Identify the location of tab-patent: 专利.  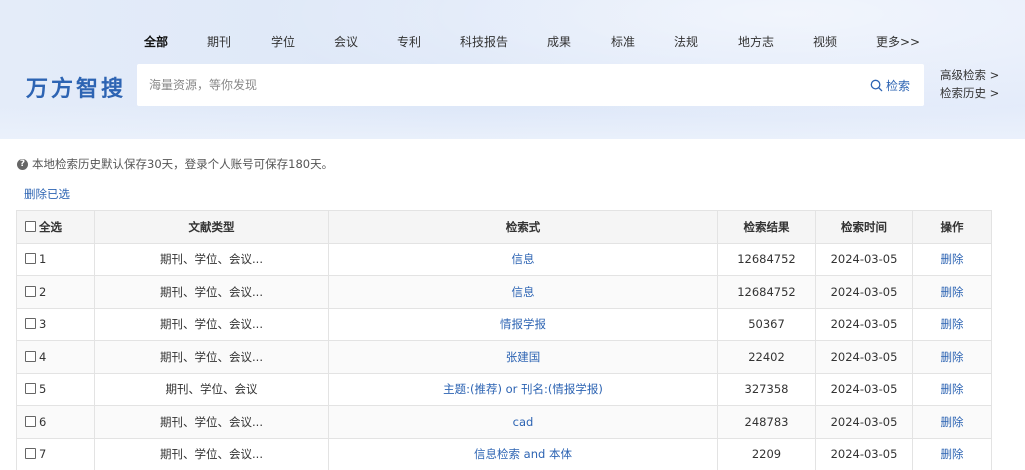
(409, 41).